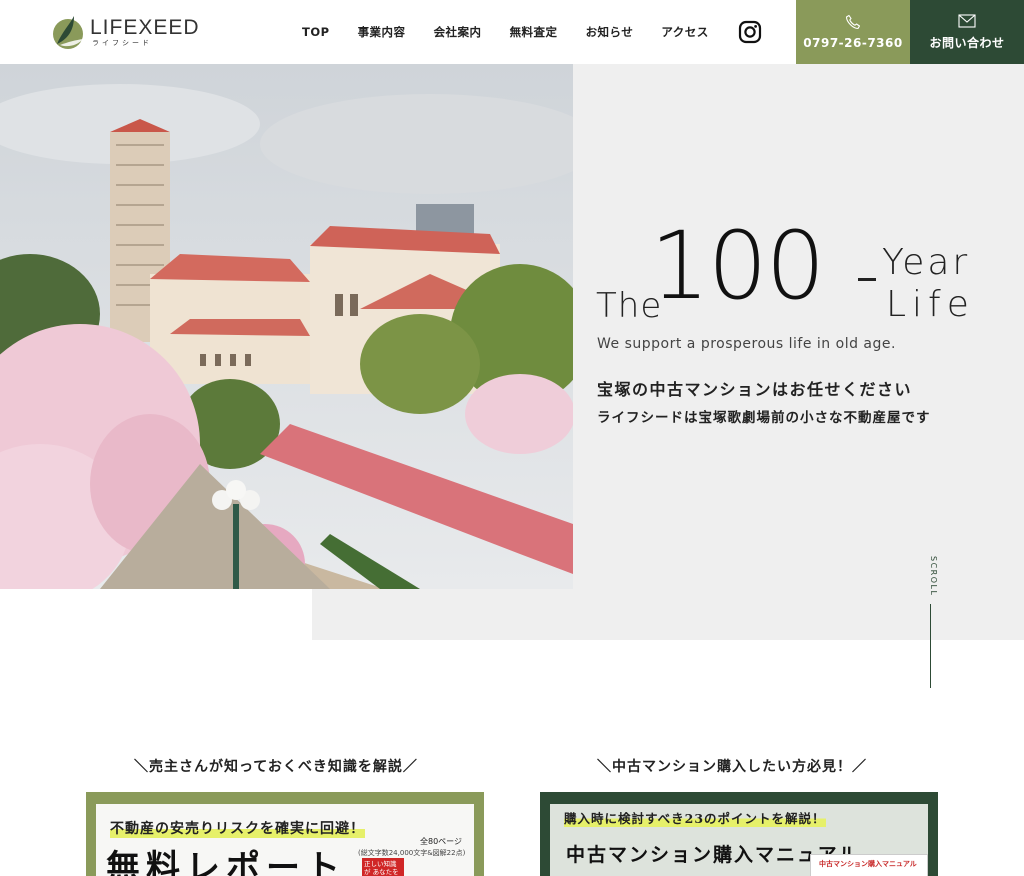 This screenshot has width=1024, height=876. I want to click on scroll-indicator-line, so click(930, 646).